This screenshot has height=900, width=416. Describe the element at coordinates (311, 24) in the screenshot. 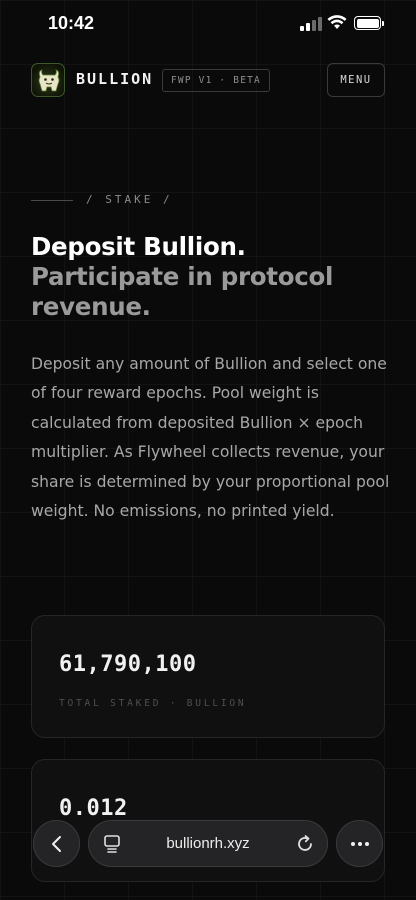

I see `cellular-signal-icon` at that location.